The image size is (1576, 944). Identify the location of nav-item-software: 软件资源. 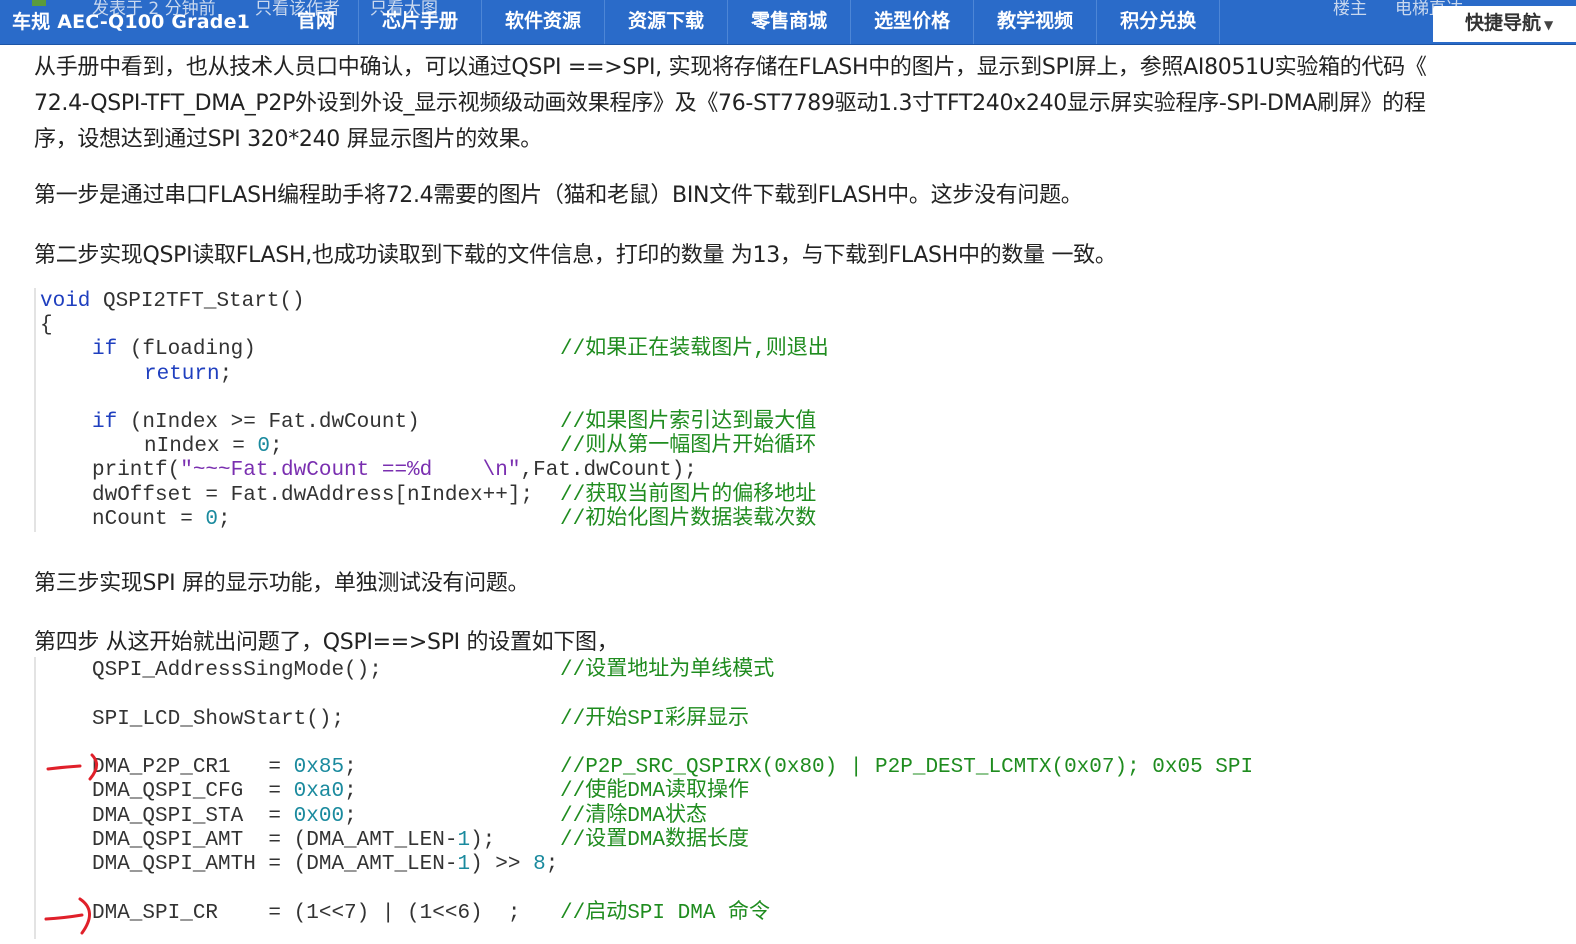
(544, 22).